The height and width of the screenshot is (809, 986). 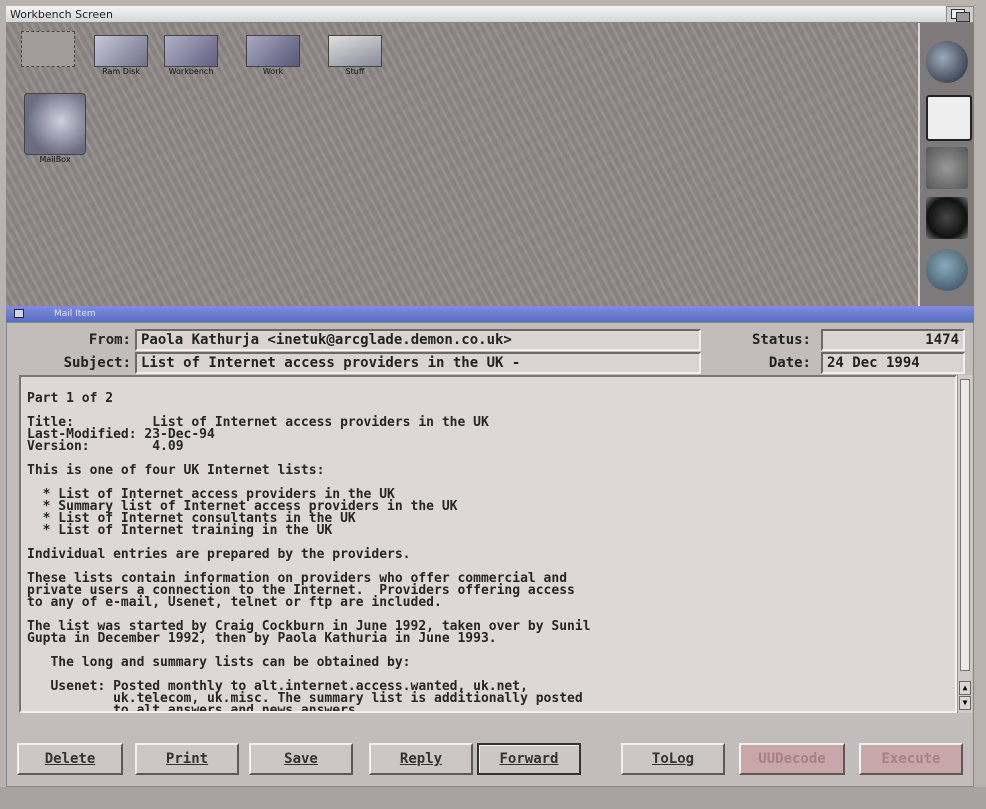 I want to click on date-label: Date:, so click(x=789, y=363).